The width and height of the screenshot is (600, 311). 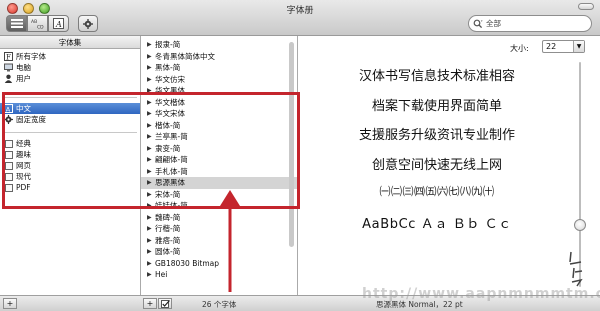 I want to click on collection-user: 用户, so click(x=70, y=78).